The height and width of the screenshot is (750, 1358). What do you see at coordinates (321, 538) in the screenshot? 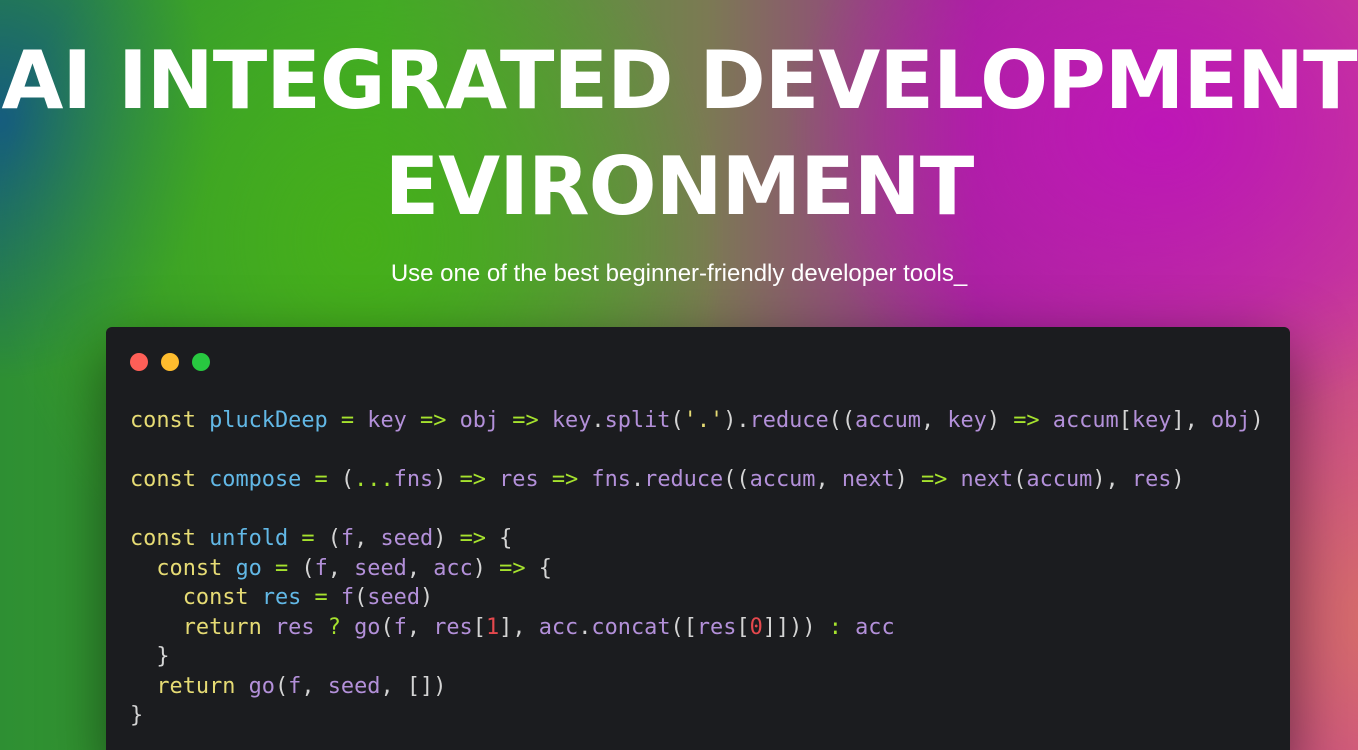
I see `code-line-5: const unfold = (f, seed) => {` at bounding box center [321, 538].